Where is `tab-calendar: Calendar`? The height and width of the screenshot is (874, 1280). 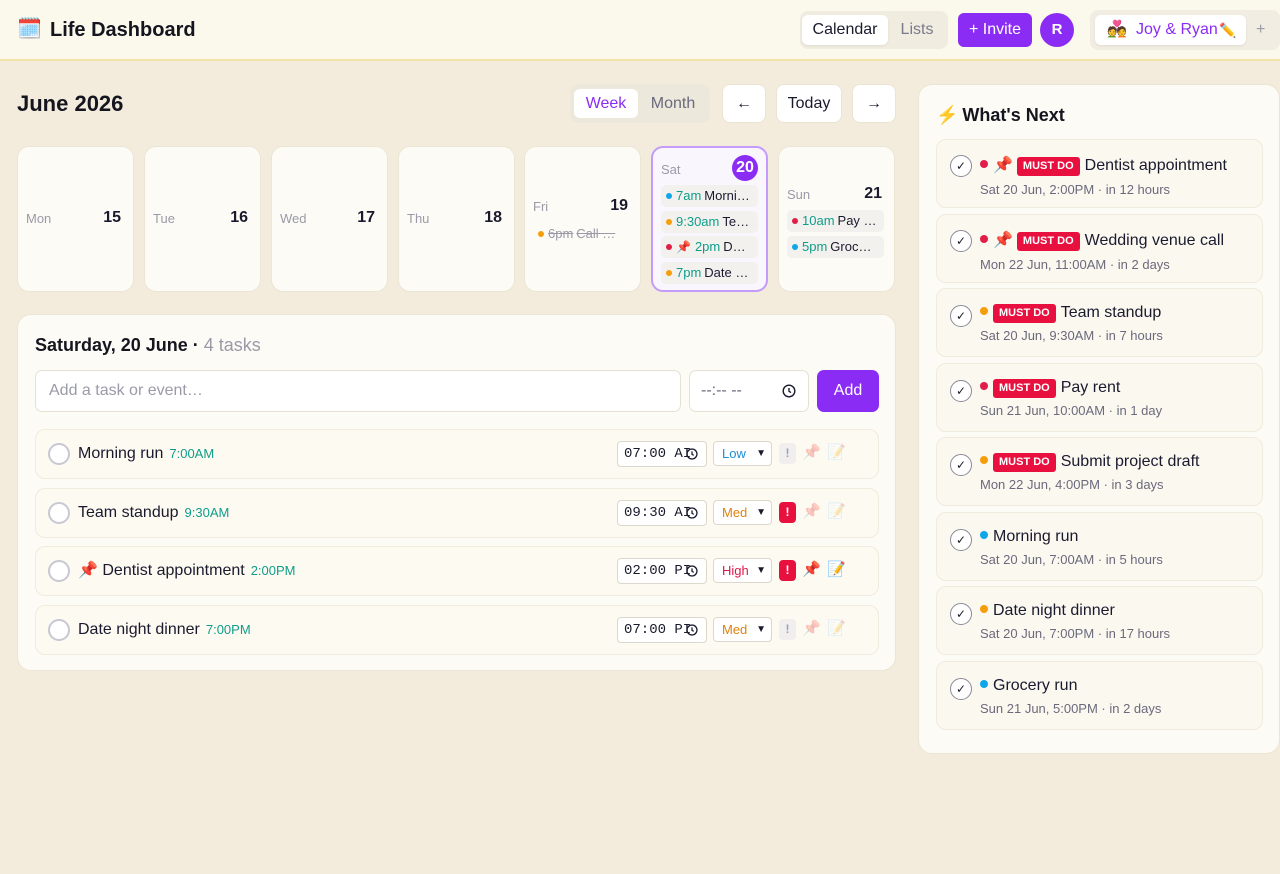
tab-calendar: Calendar is located at coordinates (845, 30).